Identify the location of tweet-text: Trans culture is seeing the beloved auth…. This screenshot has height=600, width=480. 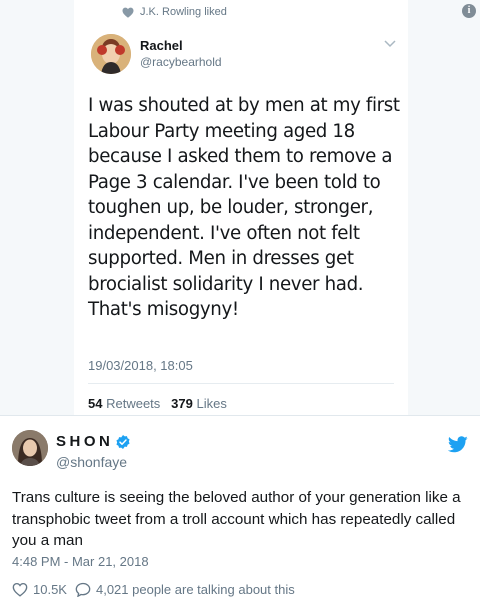
(236, 519).